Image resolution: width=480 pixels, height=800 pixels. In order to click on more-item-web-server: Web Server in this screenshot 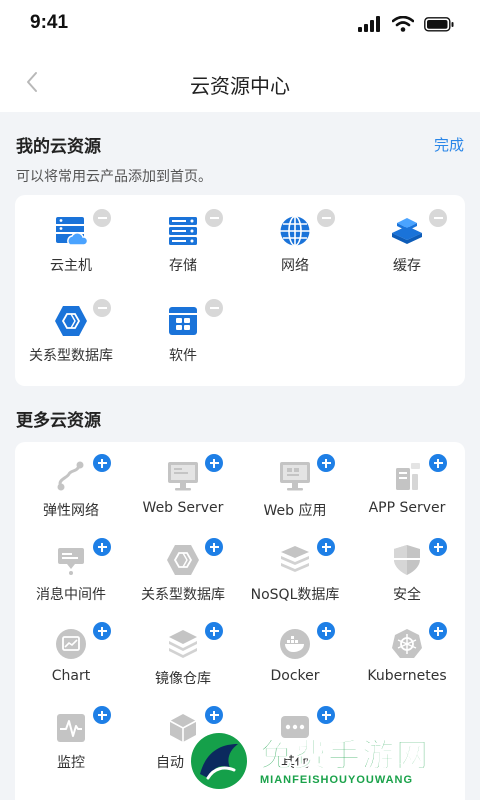, I will do `click(183, 489)`.